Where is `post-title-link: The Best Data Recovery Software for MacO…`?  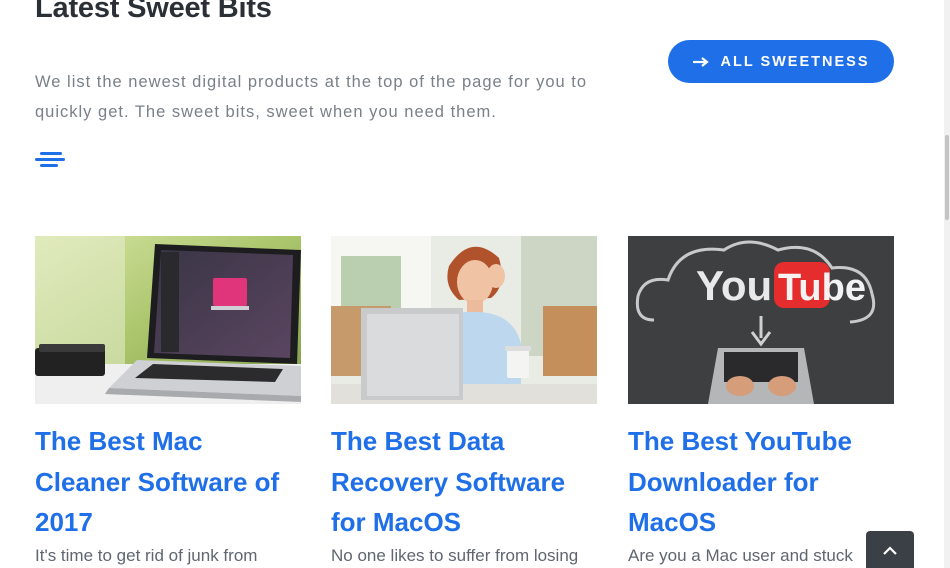 post-title-link: The Best Data Recovery Software for MacO… is located at coordinates (464, 482).